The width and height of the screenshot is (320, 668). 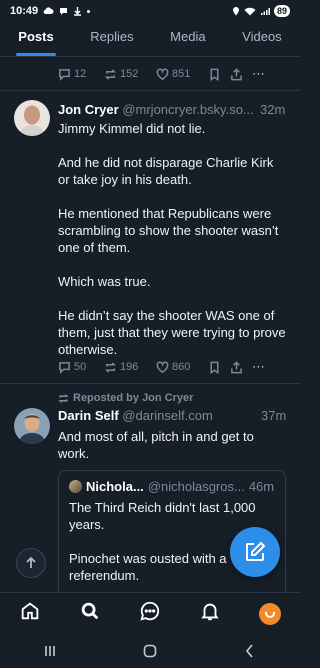 I want to click on nav-chat, so click(x=150, y=613).